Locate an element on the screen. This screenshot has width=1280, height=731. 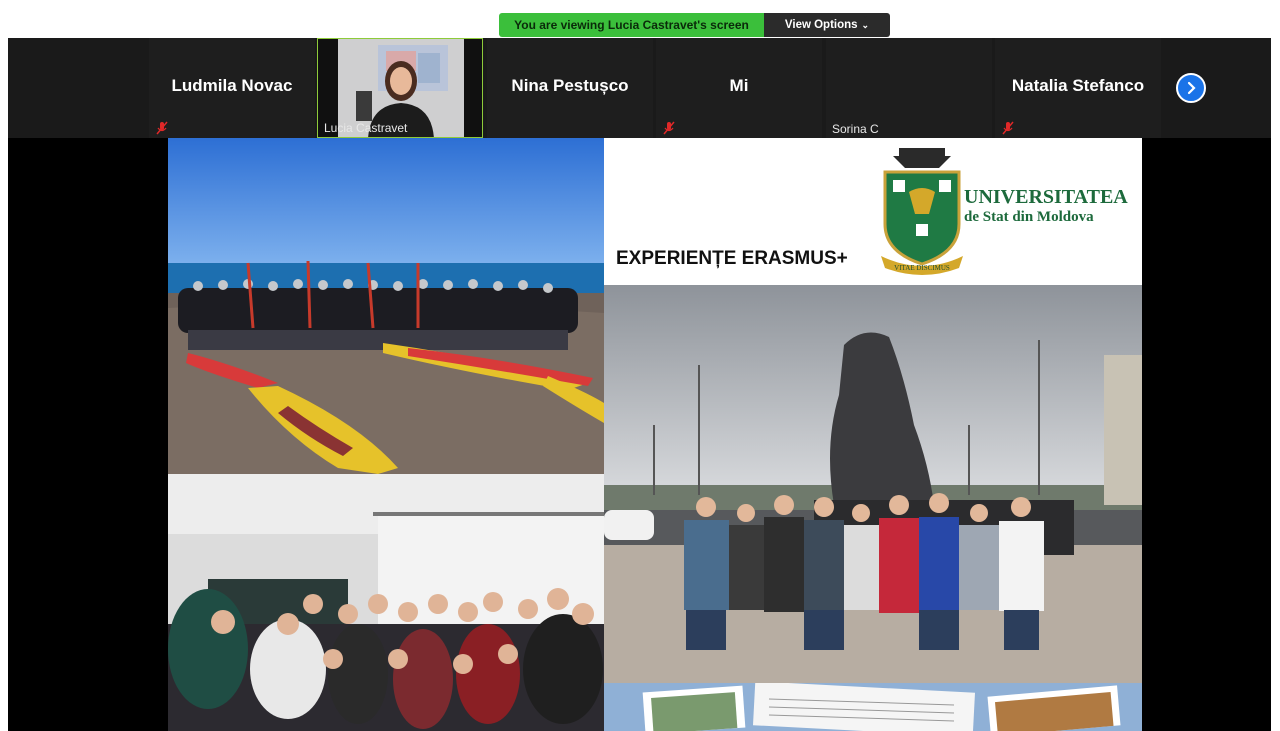
participant-tile: Ludmila Novac is located at coordinates (232, 88).